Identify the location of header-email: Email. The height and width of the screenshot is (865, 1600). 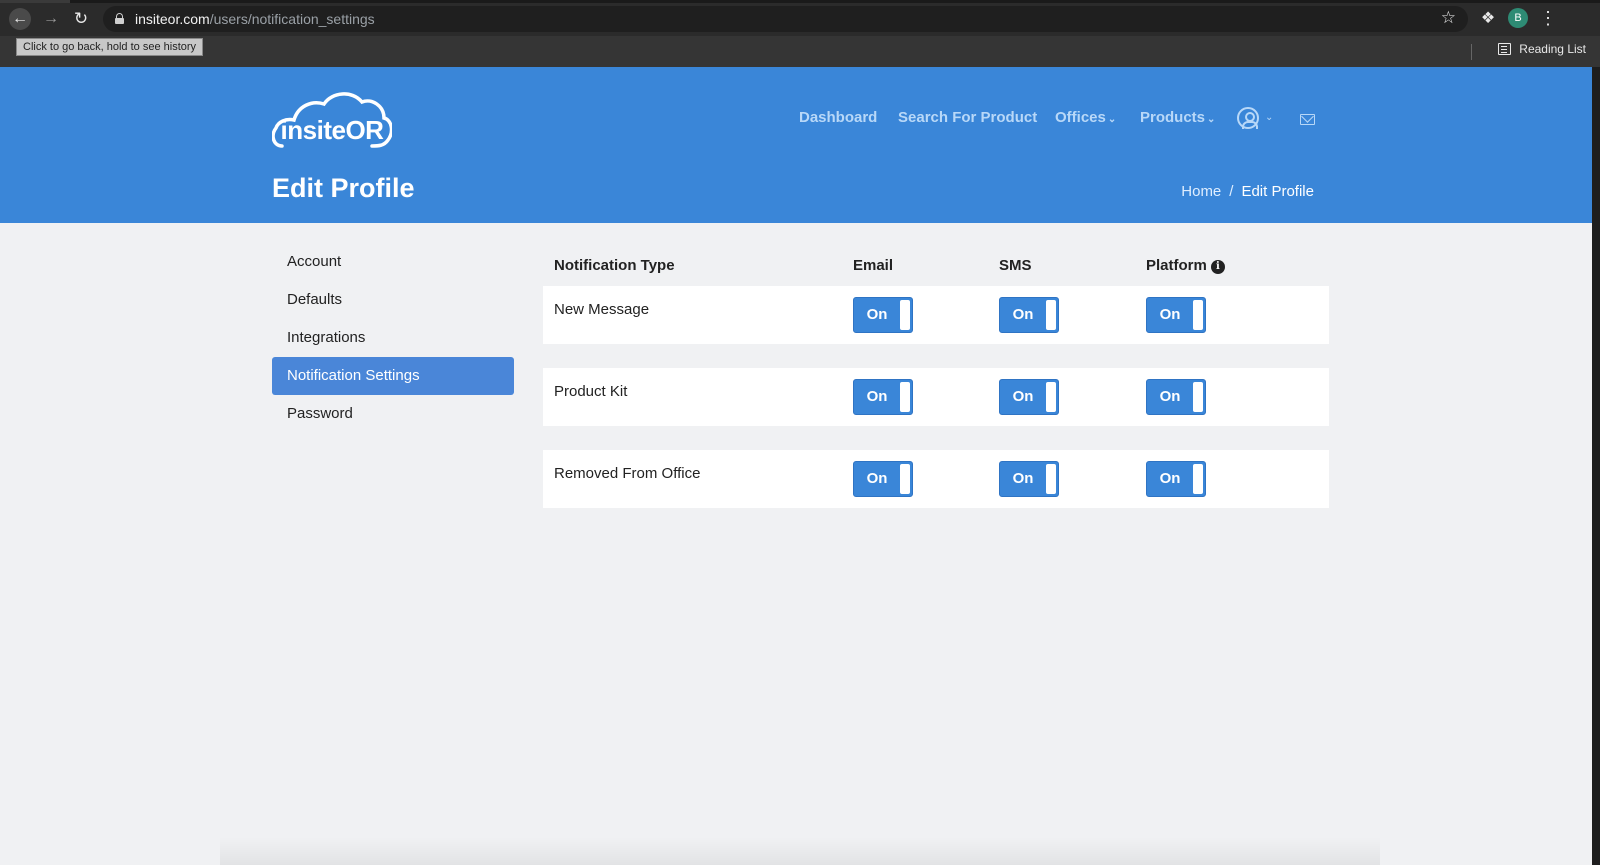
(873, 265).